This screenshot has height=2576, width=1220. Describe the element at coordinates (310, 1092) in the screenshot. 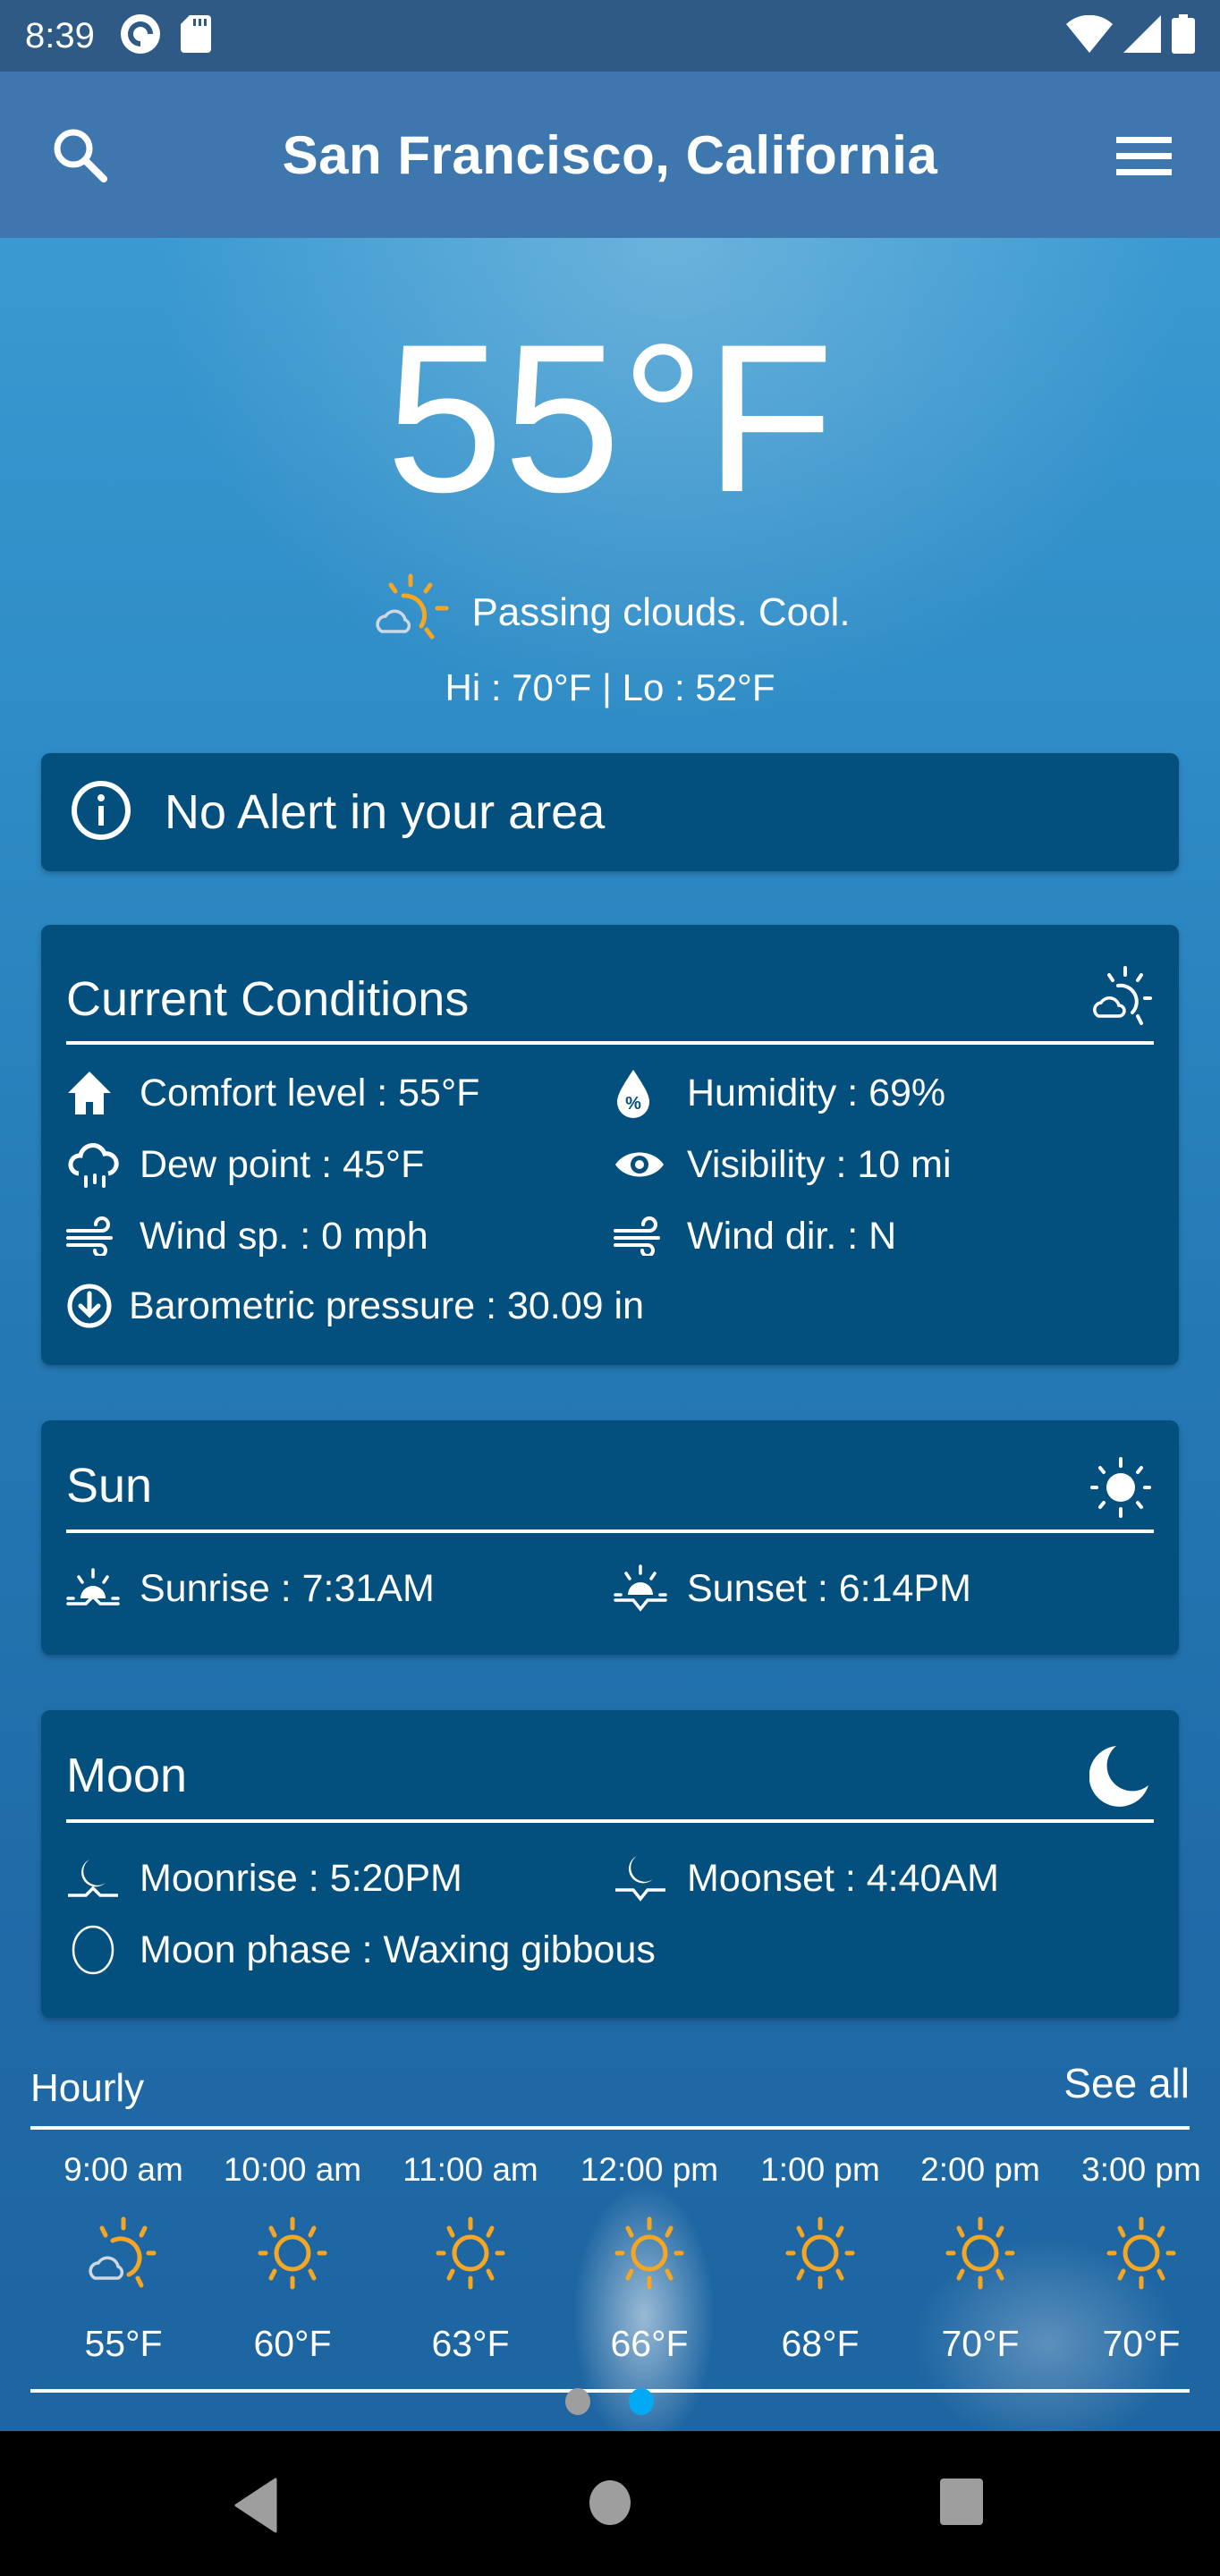

I see `comfort-level-text: Comfort level : 55°F` at that location.